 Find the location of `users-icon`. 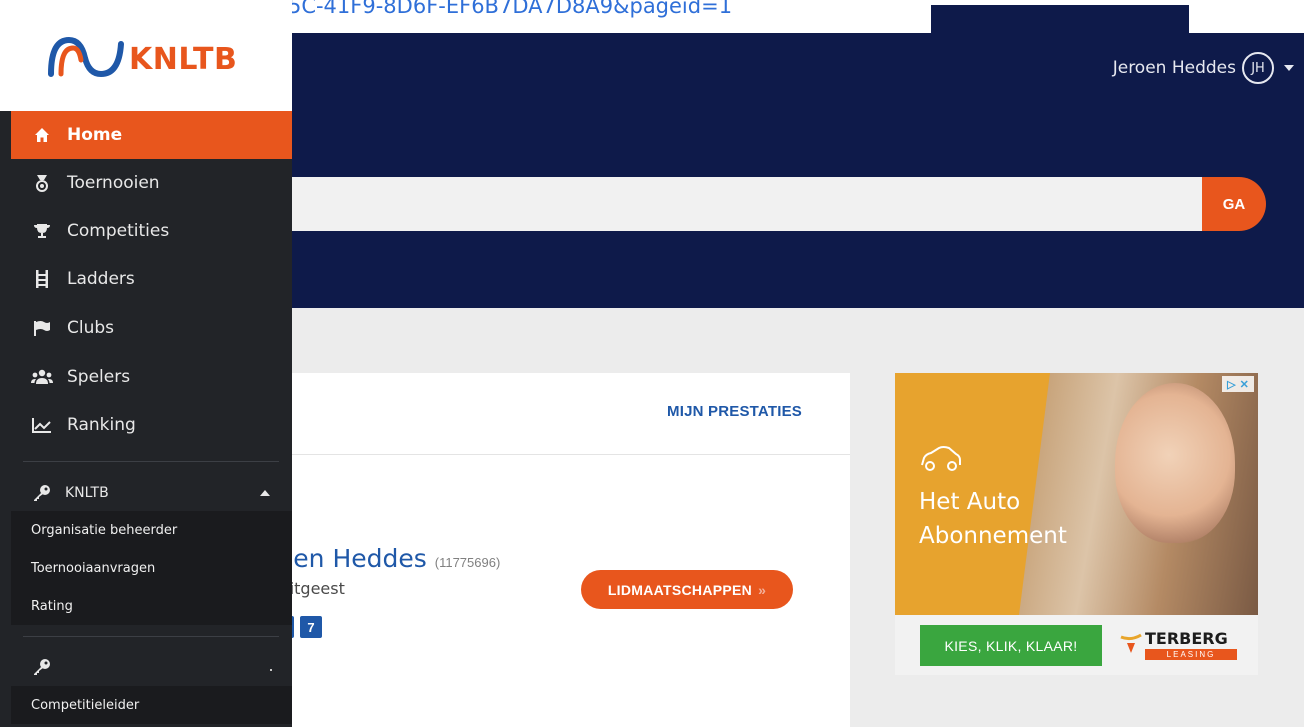

users-icon is located at coordinates (42, 377).